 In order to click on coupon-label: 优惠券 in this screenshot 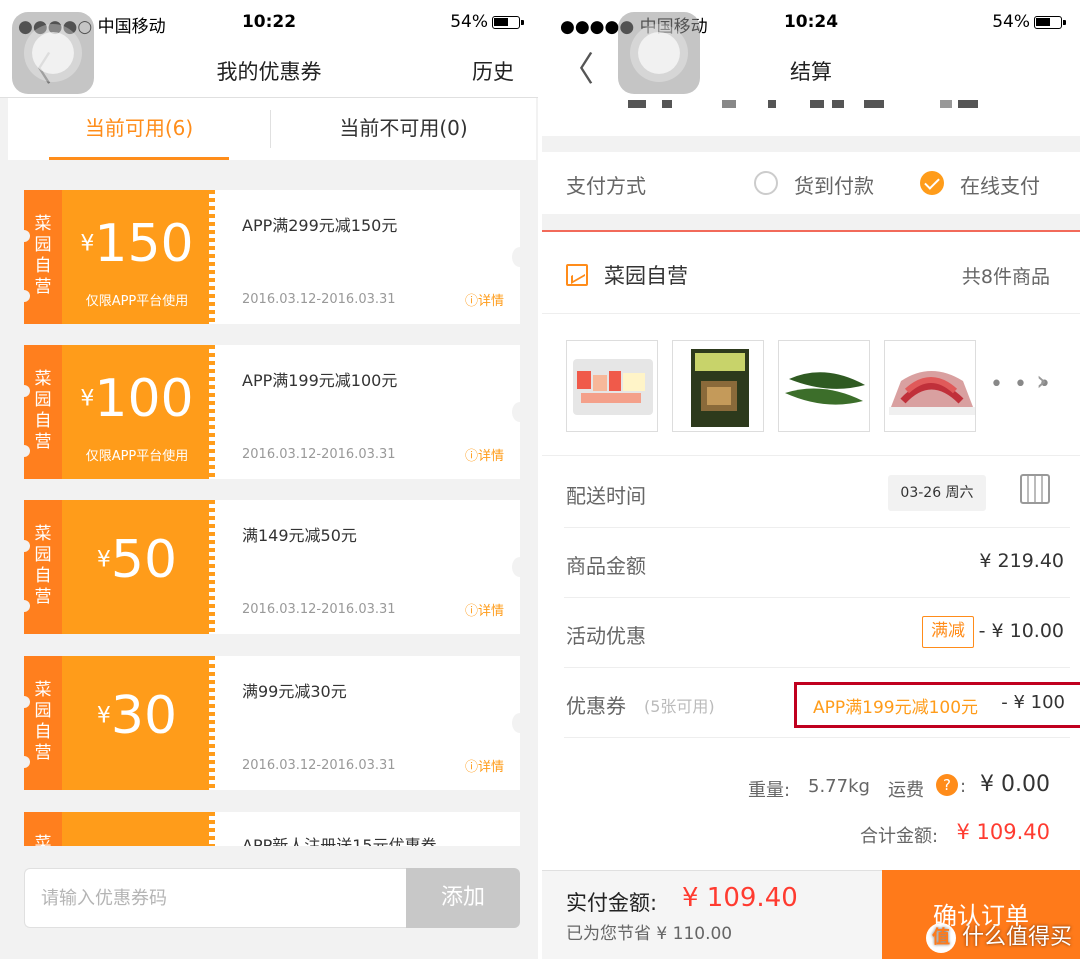, I will do `click(596, 706)`.